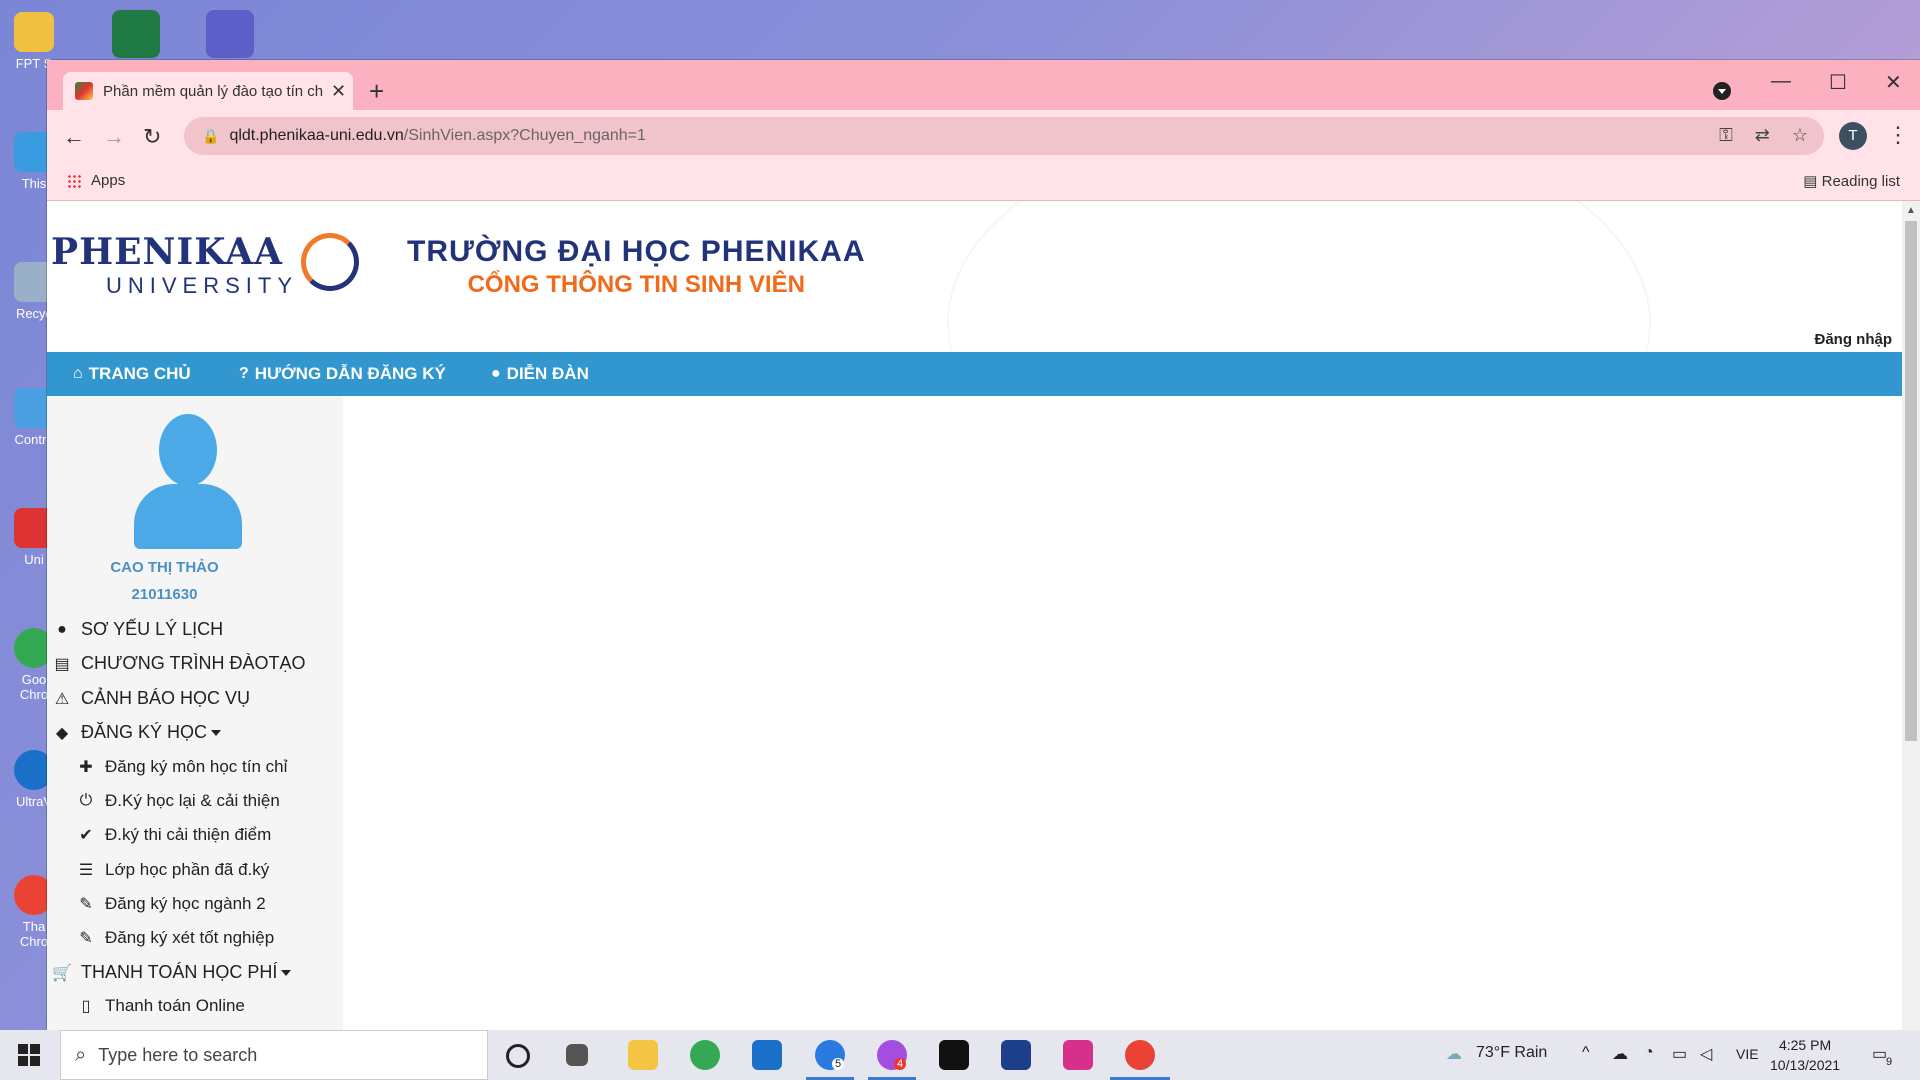 The height and width of the screenshot is (1080, 1920). What do you see at coordinates (174, 938) in the screenshot?
I see `menu-graduation: ✎ Đăng ký xét tốt nghiệp` at bounding box center [174, 938].